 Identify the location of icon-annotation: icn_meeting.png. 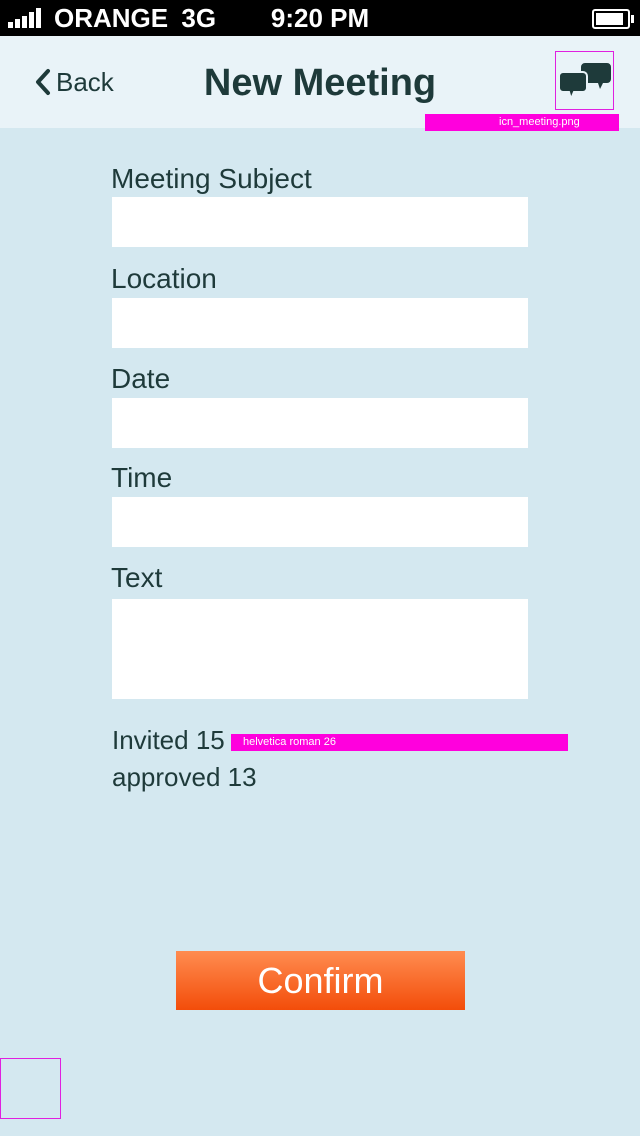
(522, 122).